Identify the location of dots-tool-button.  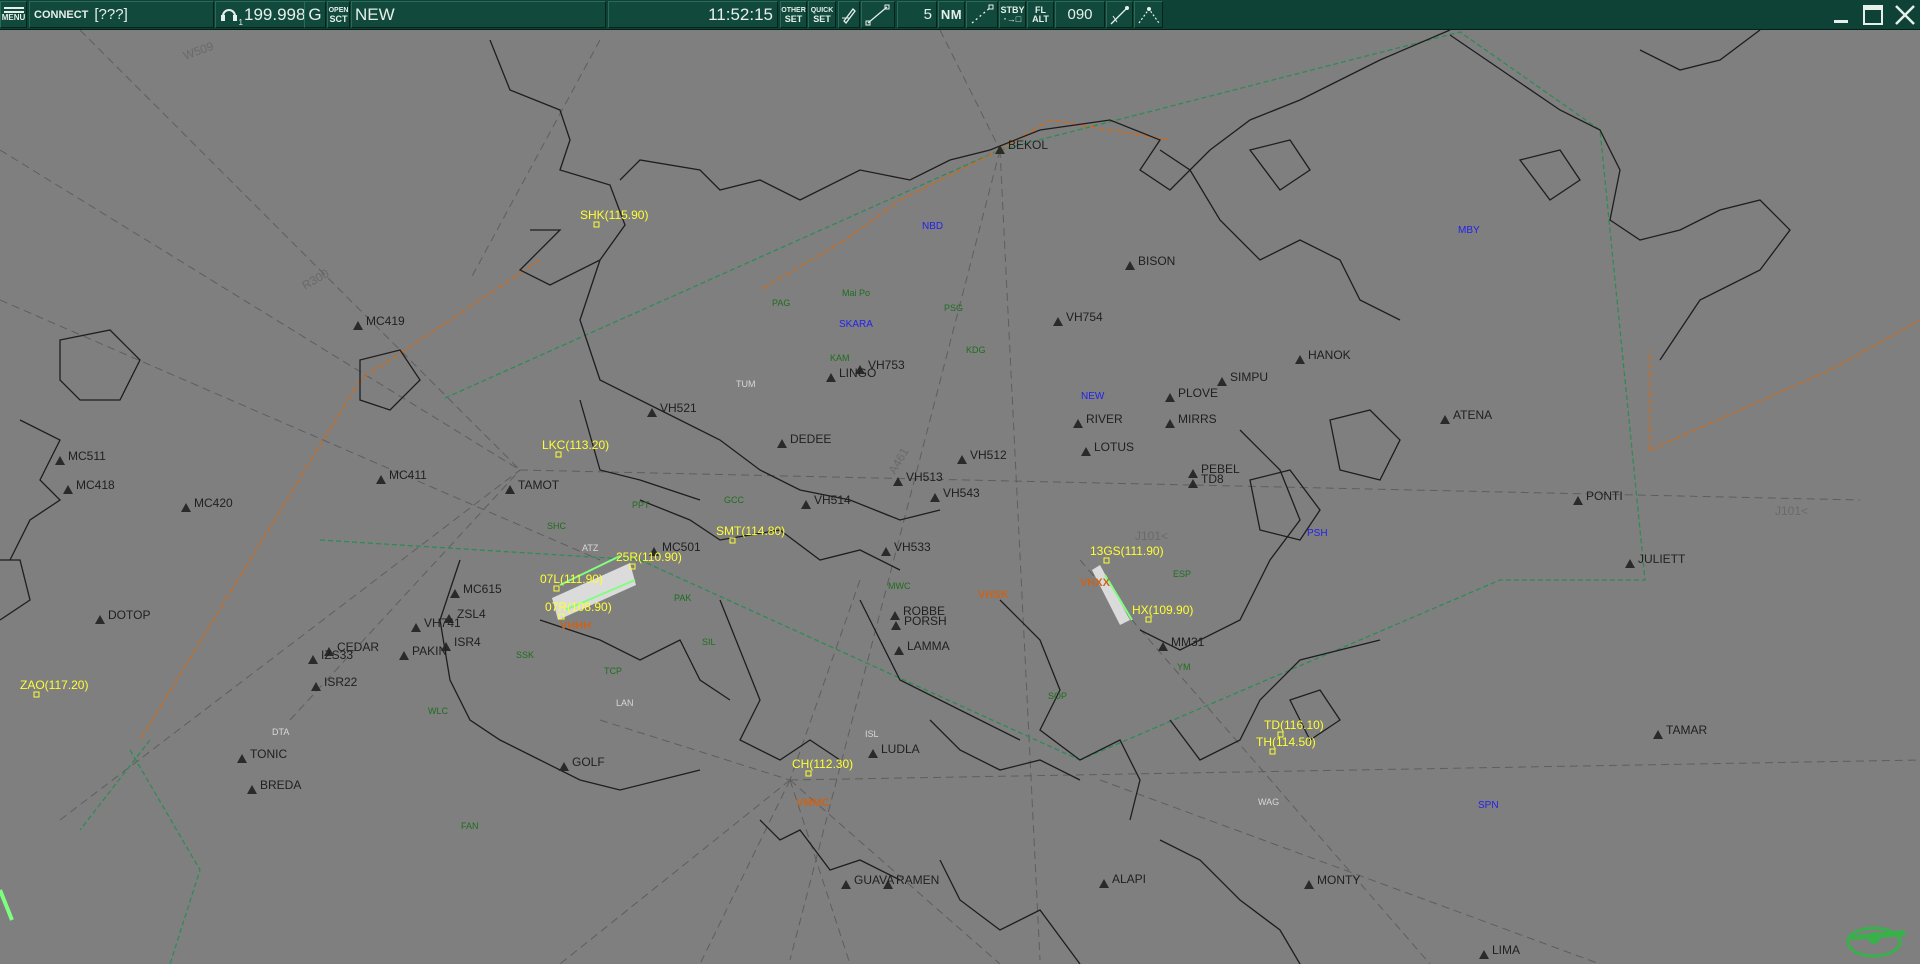
(982, 14).